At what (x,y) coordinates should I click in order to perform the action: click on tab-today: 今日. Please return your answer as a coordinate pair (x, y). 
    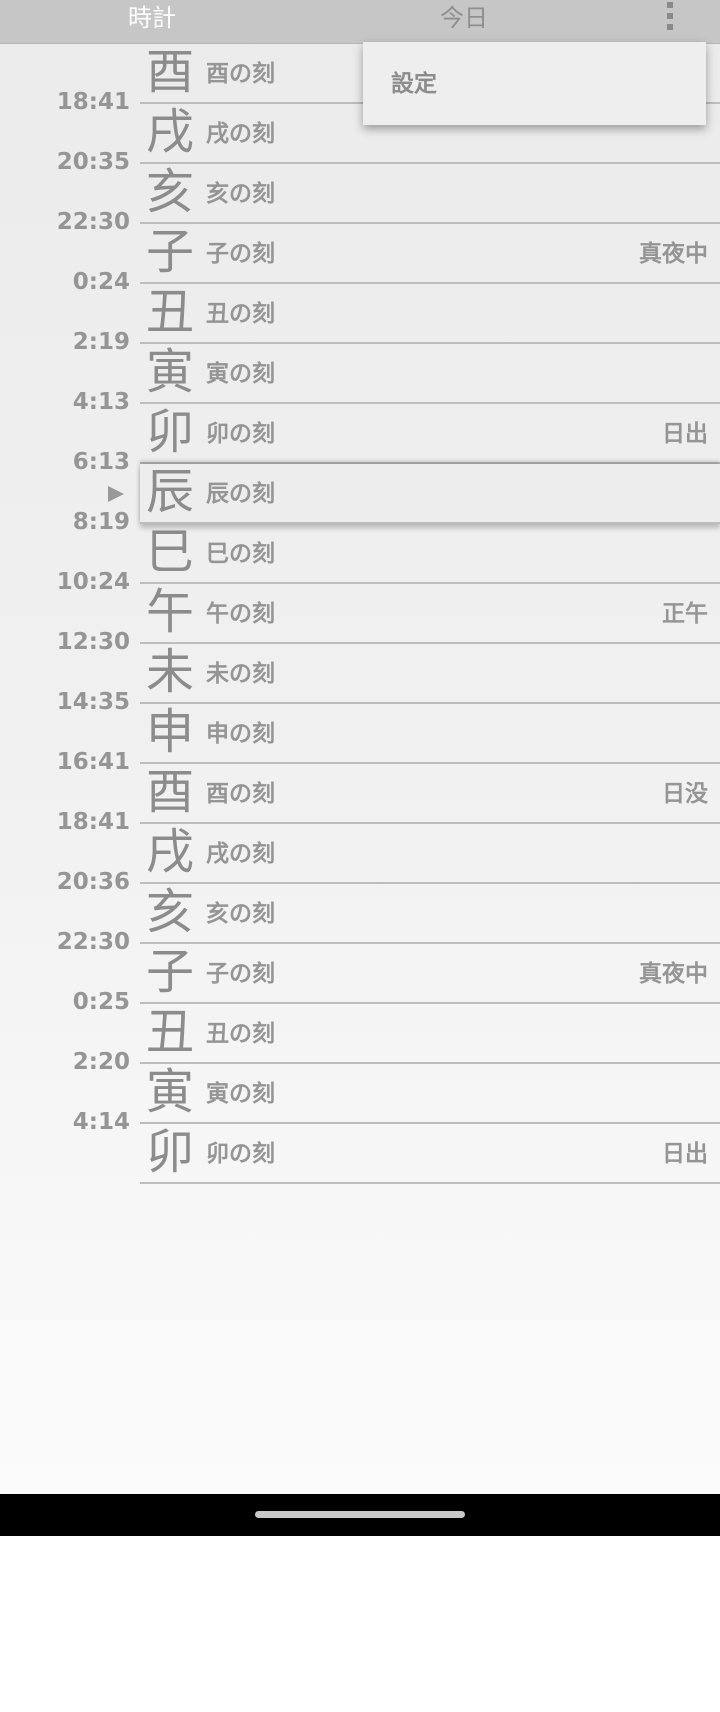
    Looking at the image, I should click on (464, 21).